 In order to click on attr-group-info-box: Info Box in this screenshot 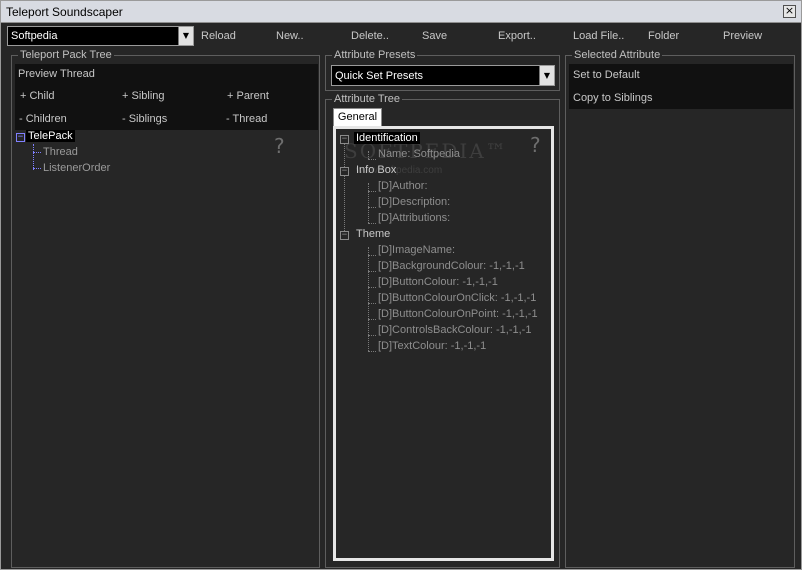, I will do `click(376, 170)`.